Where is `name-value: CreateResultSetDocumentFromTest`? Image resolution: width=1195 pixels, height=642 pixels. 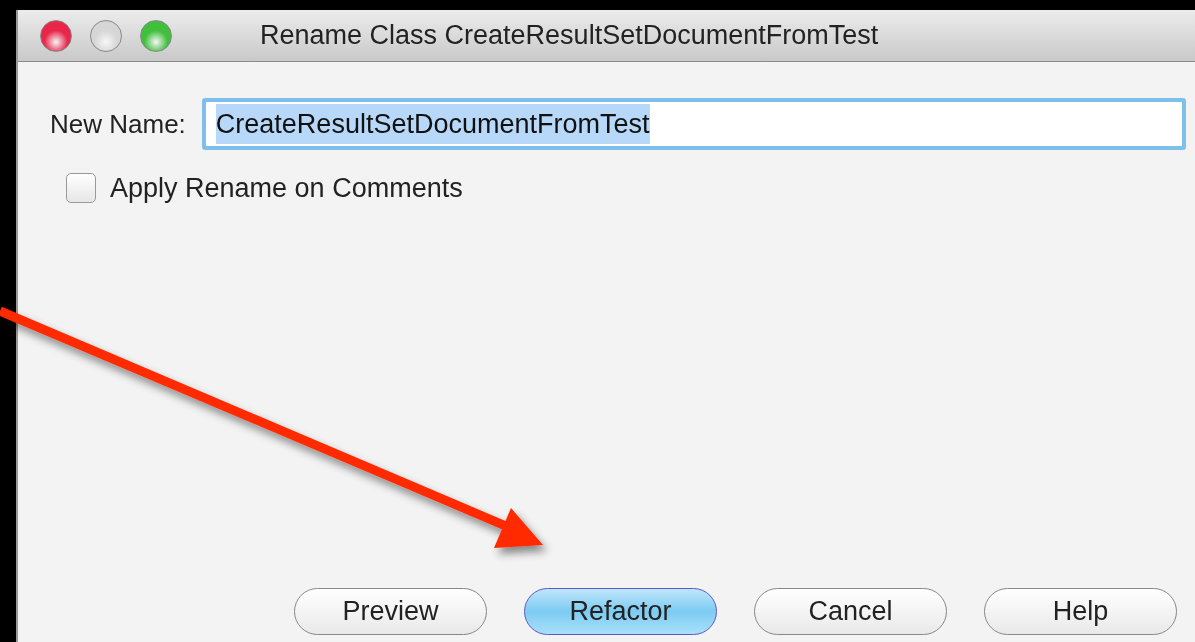 name-value: CreateResultSetDocumentFromTest is located at coordinates (432, 124).